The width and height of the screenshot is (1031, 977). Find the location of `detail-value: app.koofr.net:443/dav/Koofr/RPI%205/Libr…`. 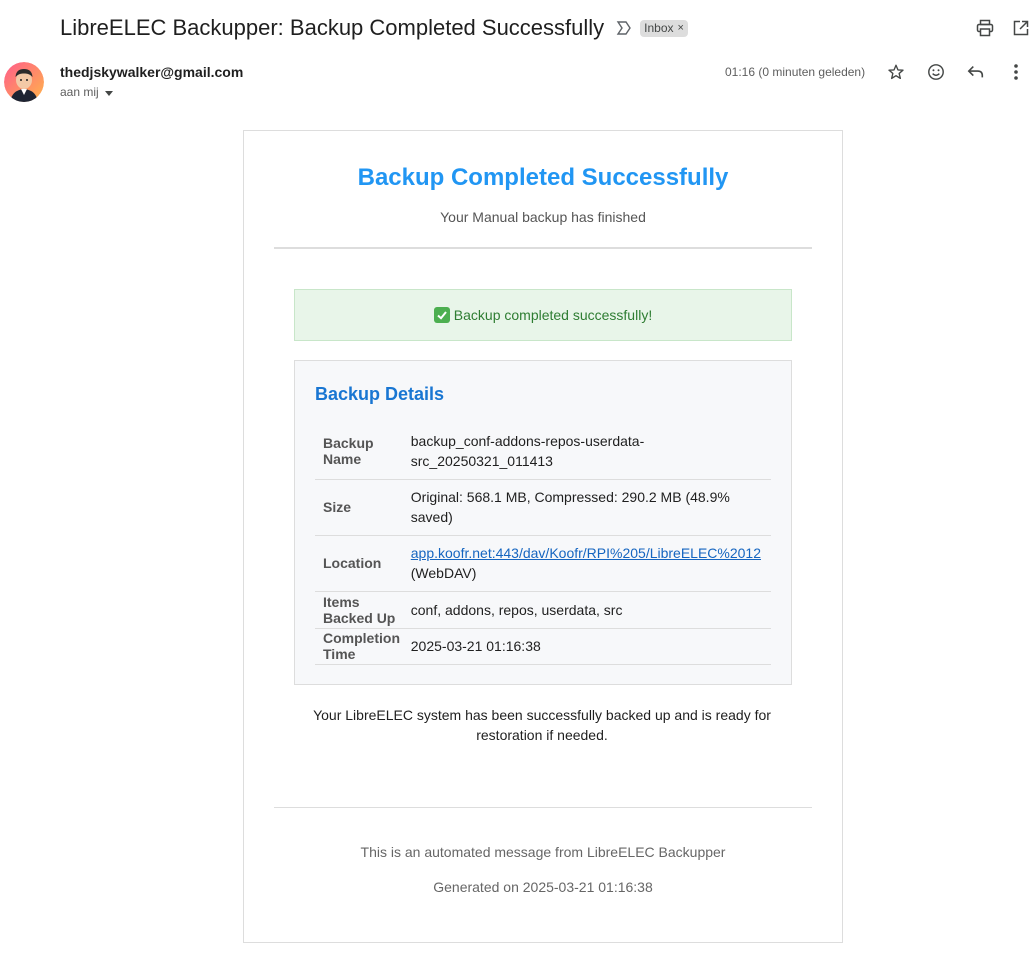

detail-value: app.koofr.net:443/dav/Koofr/RPI%205/Libr… is located at coordinates (590, 563).